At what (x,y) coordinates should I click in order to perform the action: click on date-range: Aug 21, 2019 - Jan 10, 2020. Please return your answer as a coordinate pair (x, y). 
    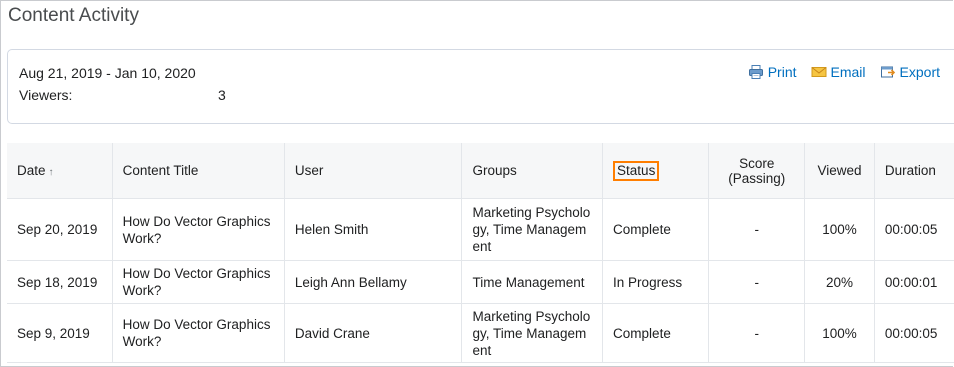
    Looking at the image, I should click on (107, 73).